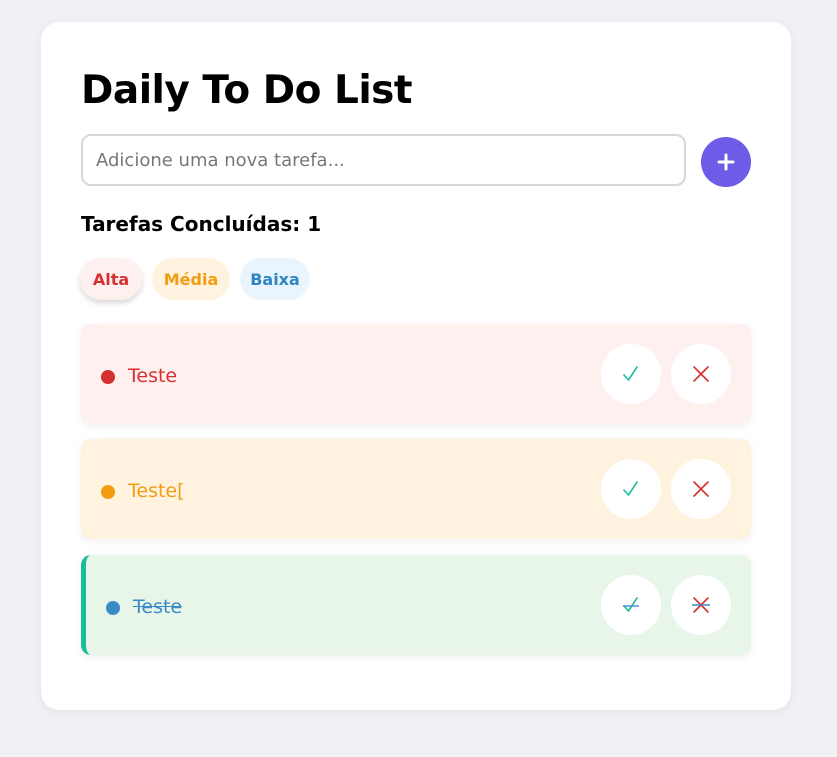 The image size is (837, 757). What do you see at coordinates (201, 224) in the screenshot?
I see `completed-count: Tarefas Concluídas: 1` at bounding box center [201, 224].